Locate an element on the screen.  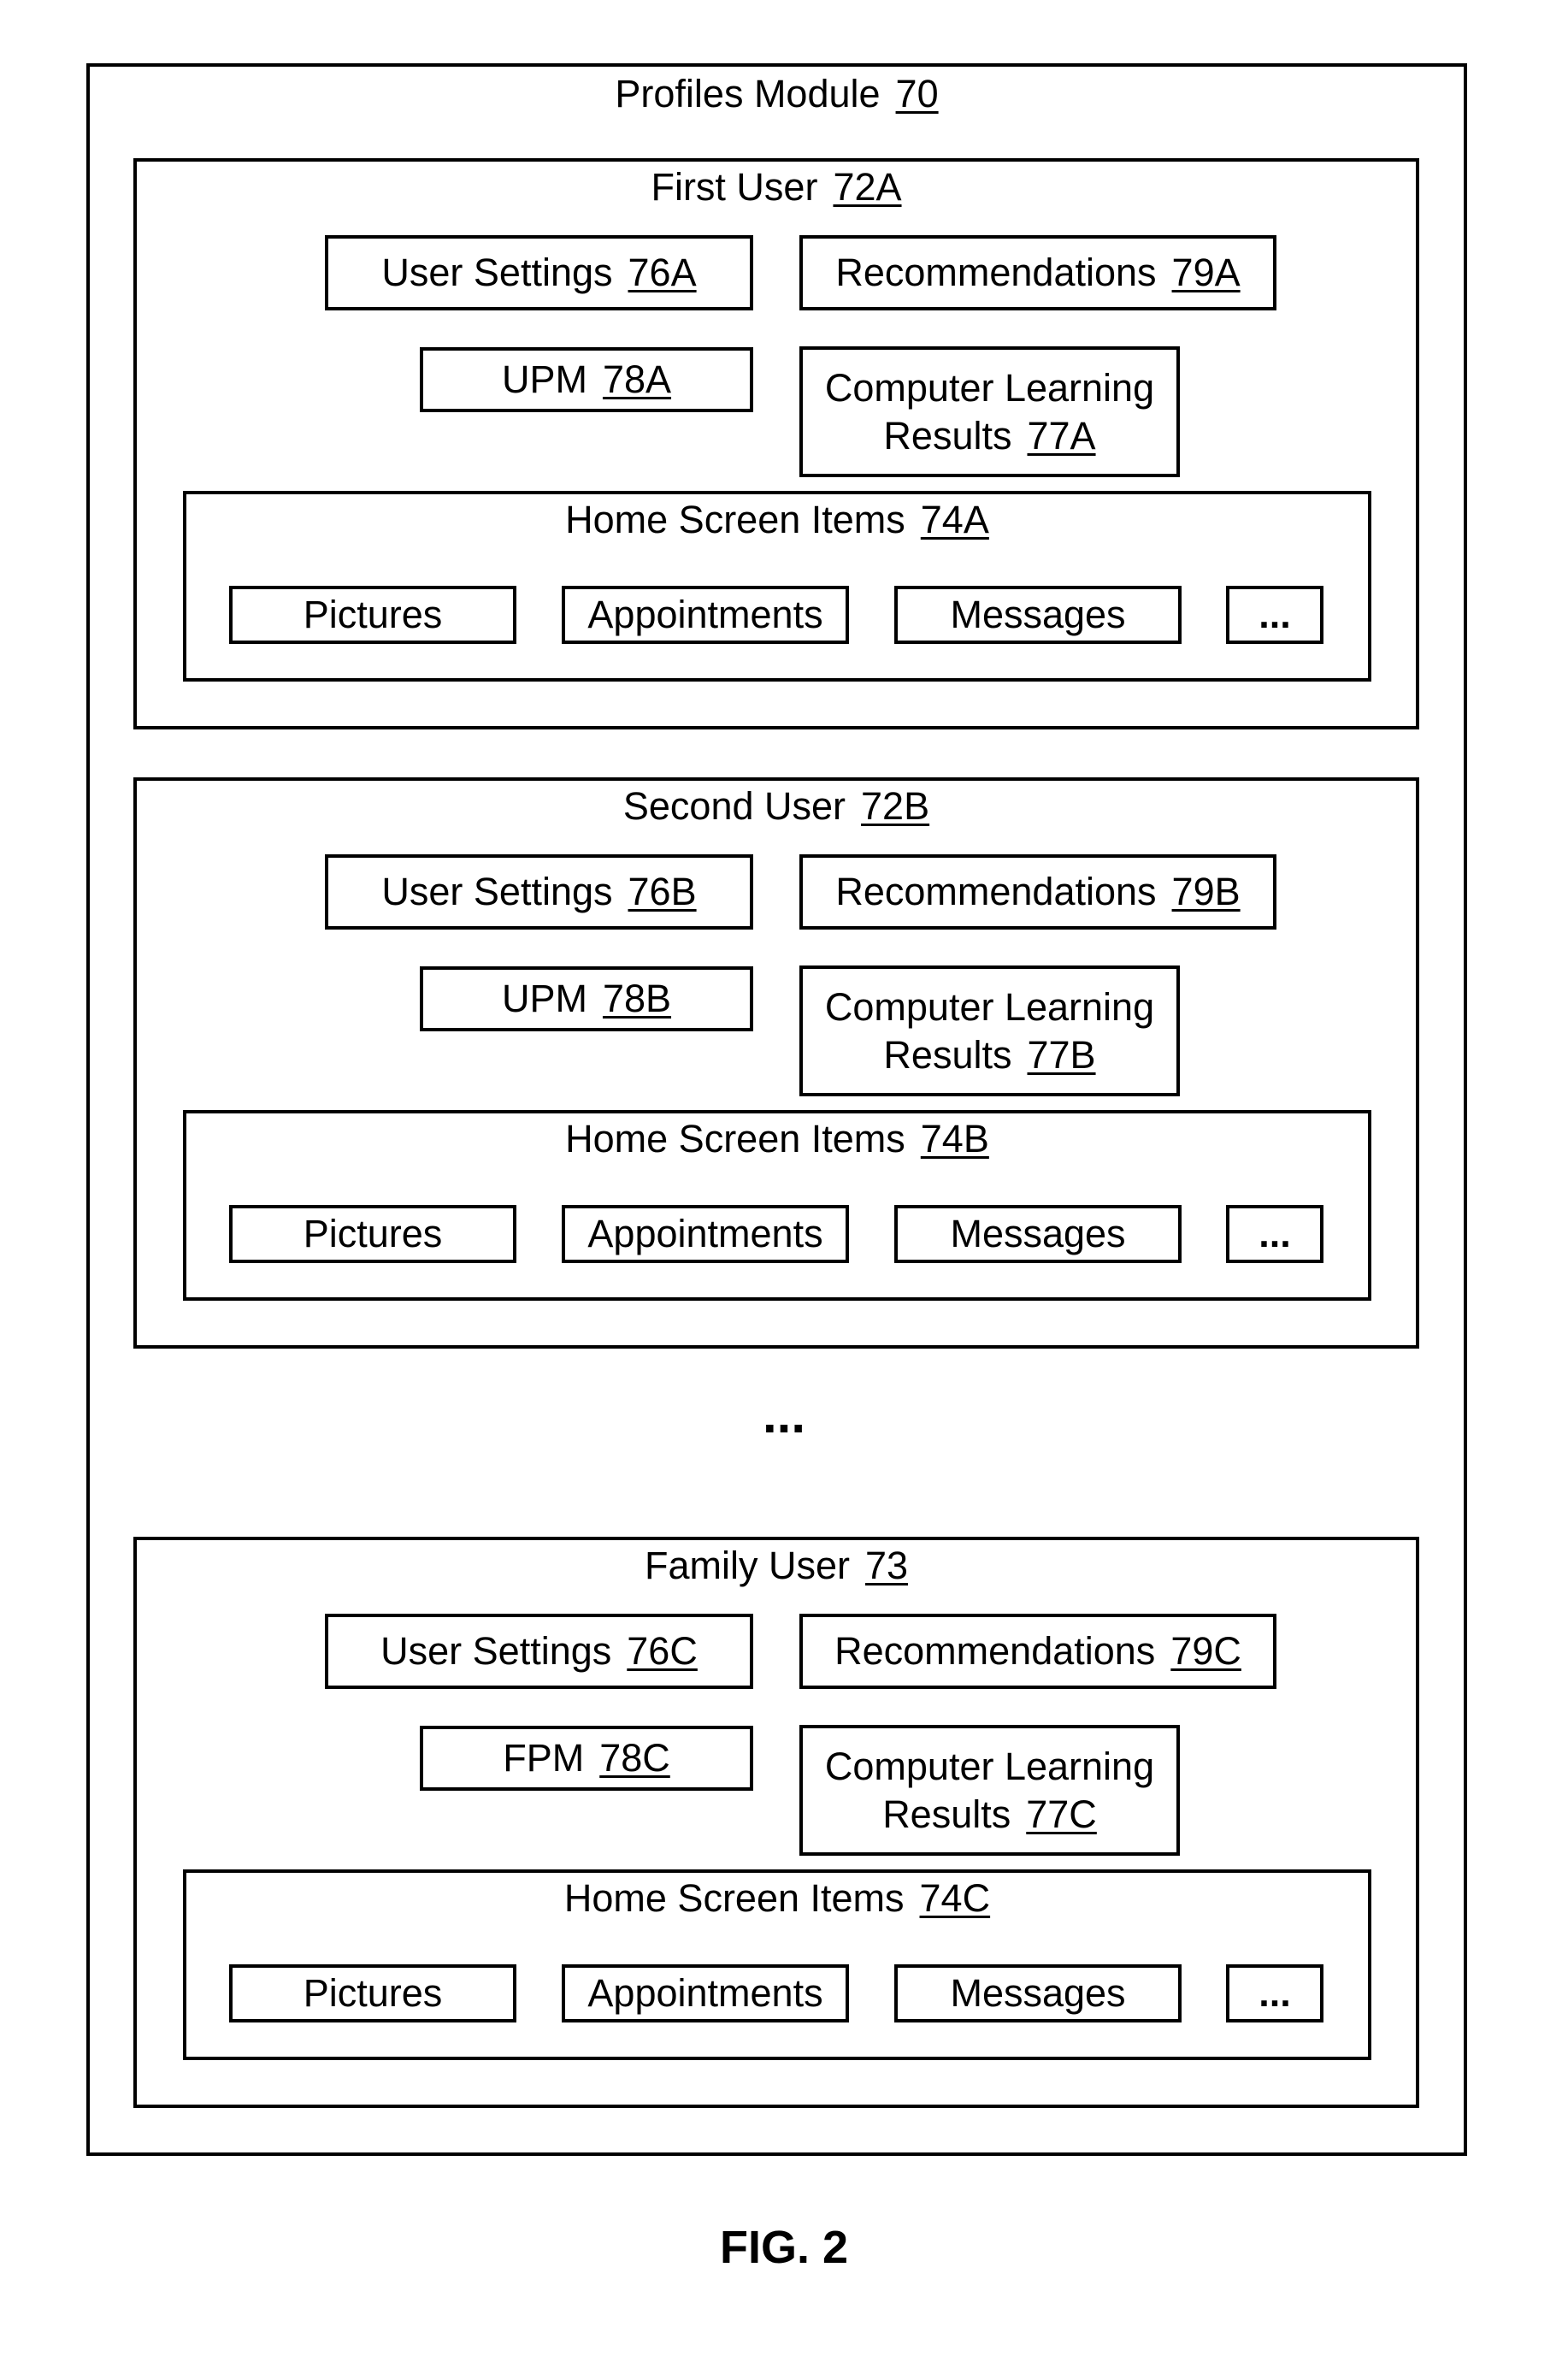
user-settings-ref: 76B is located at coordinates (662, 892).